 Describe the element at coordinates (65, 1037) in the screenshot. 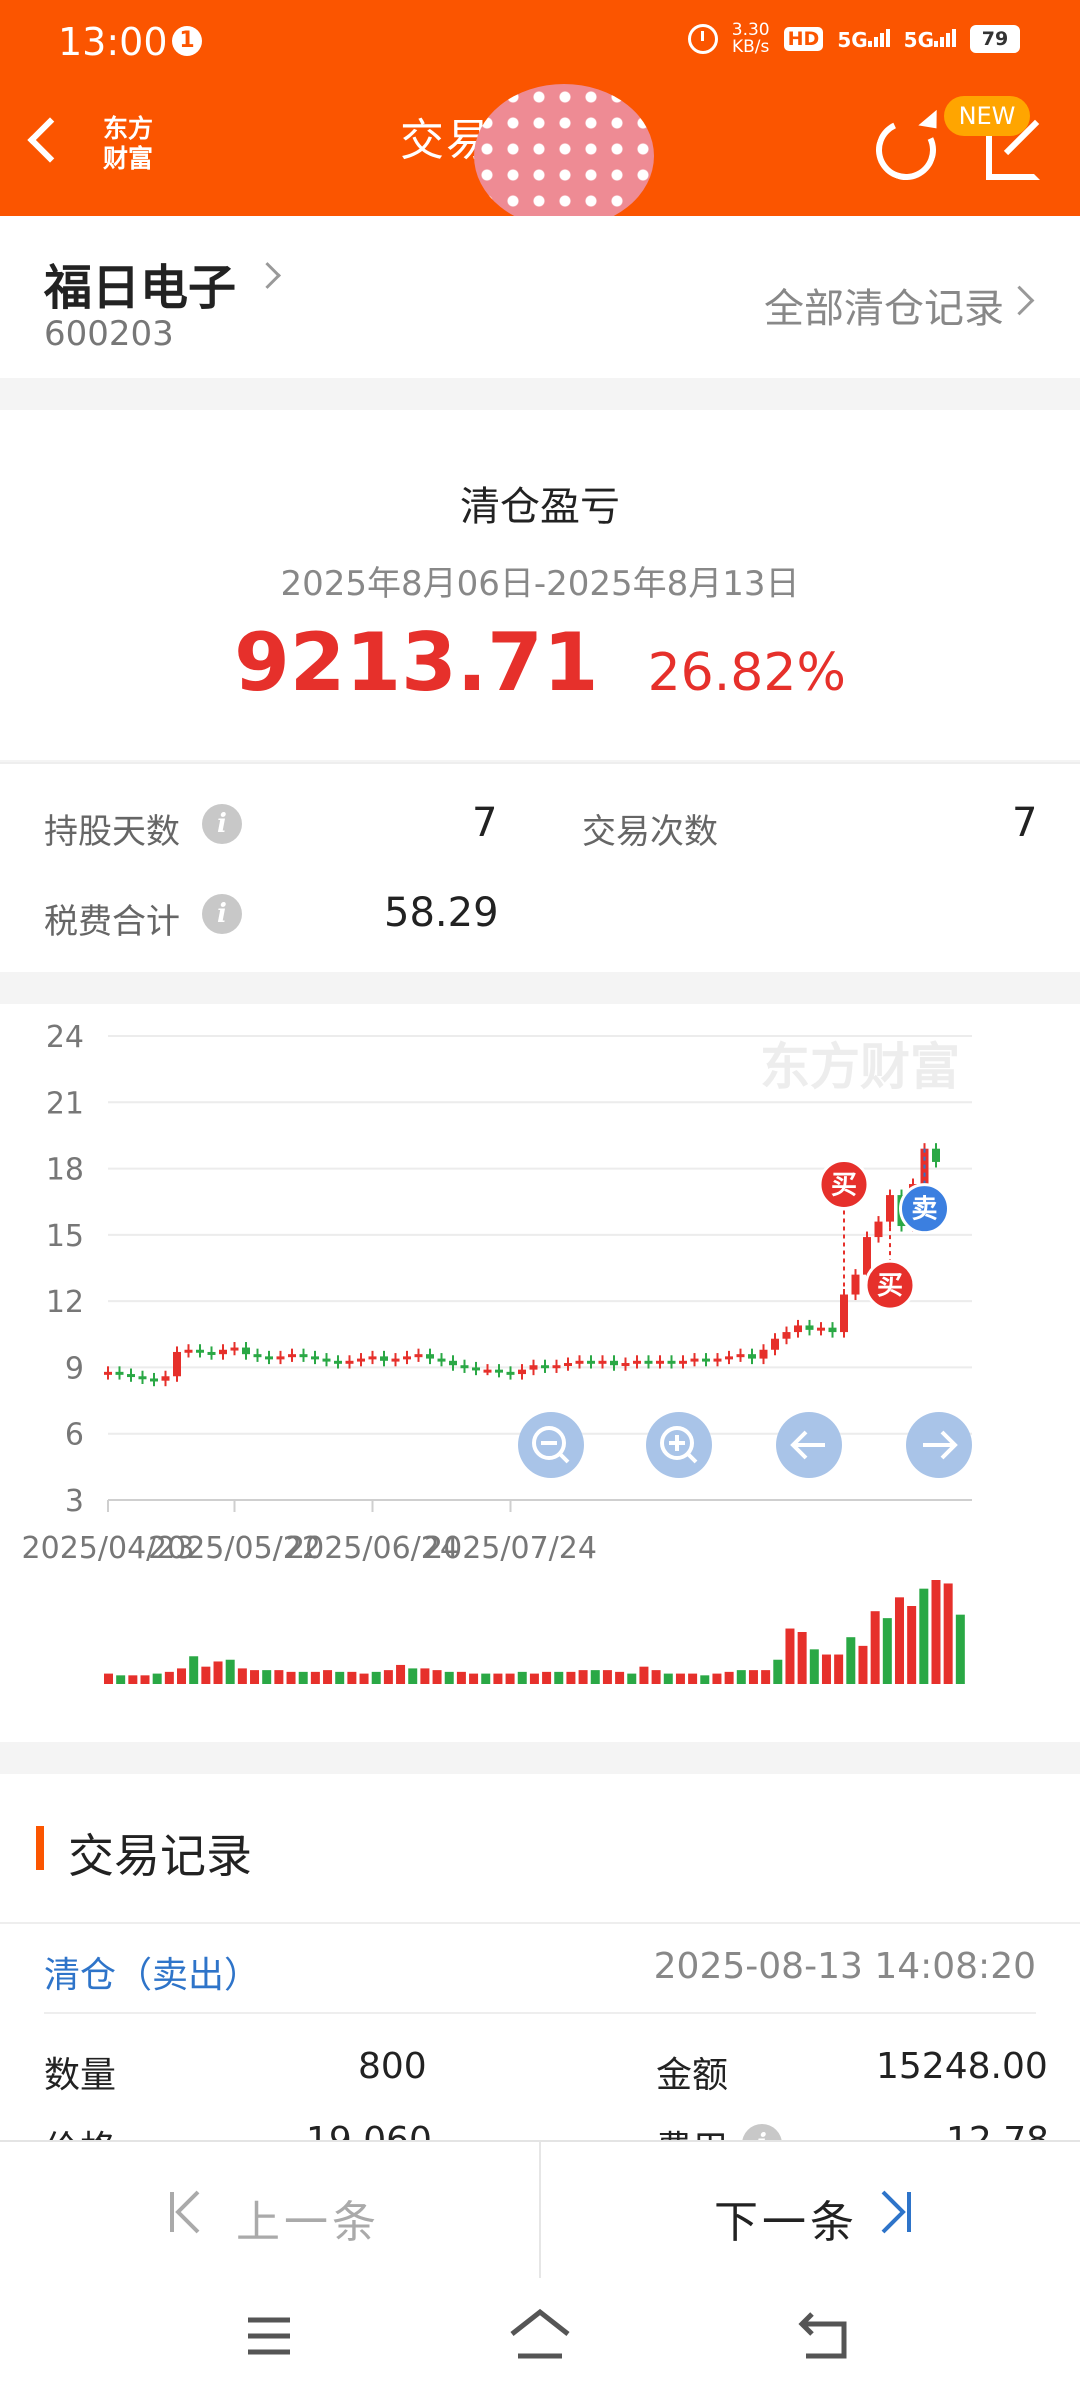

I see `y-tick-label: 24` at that location.